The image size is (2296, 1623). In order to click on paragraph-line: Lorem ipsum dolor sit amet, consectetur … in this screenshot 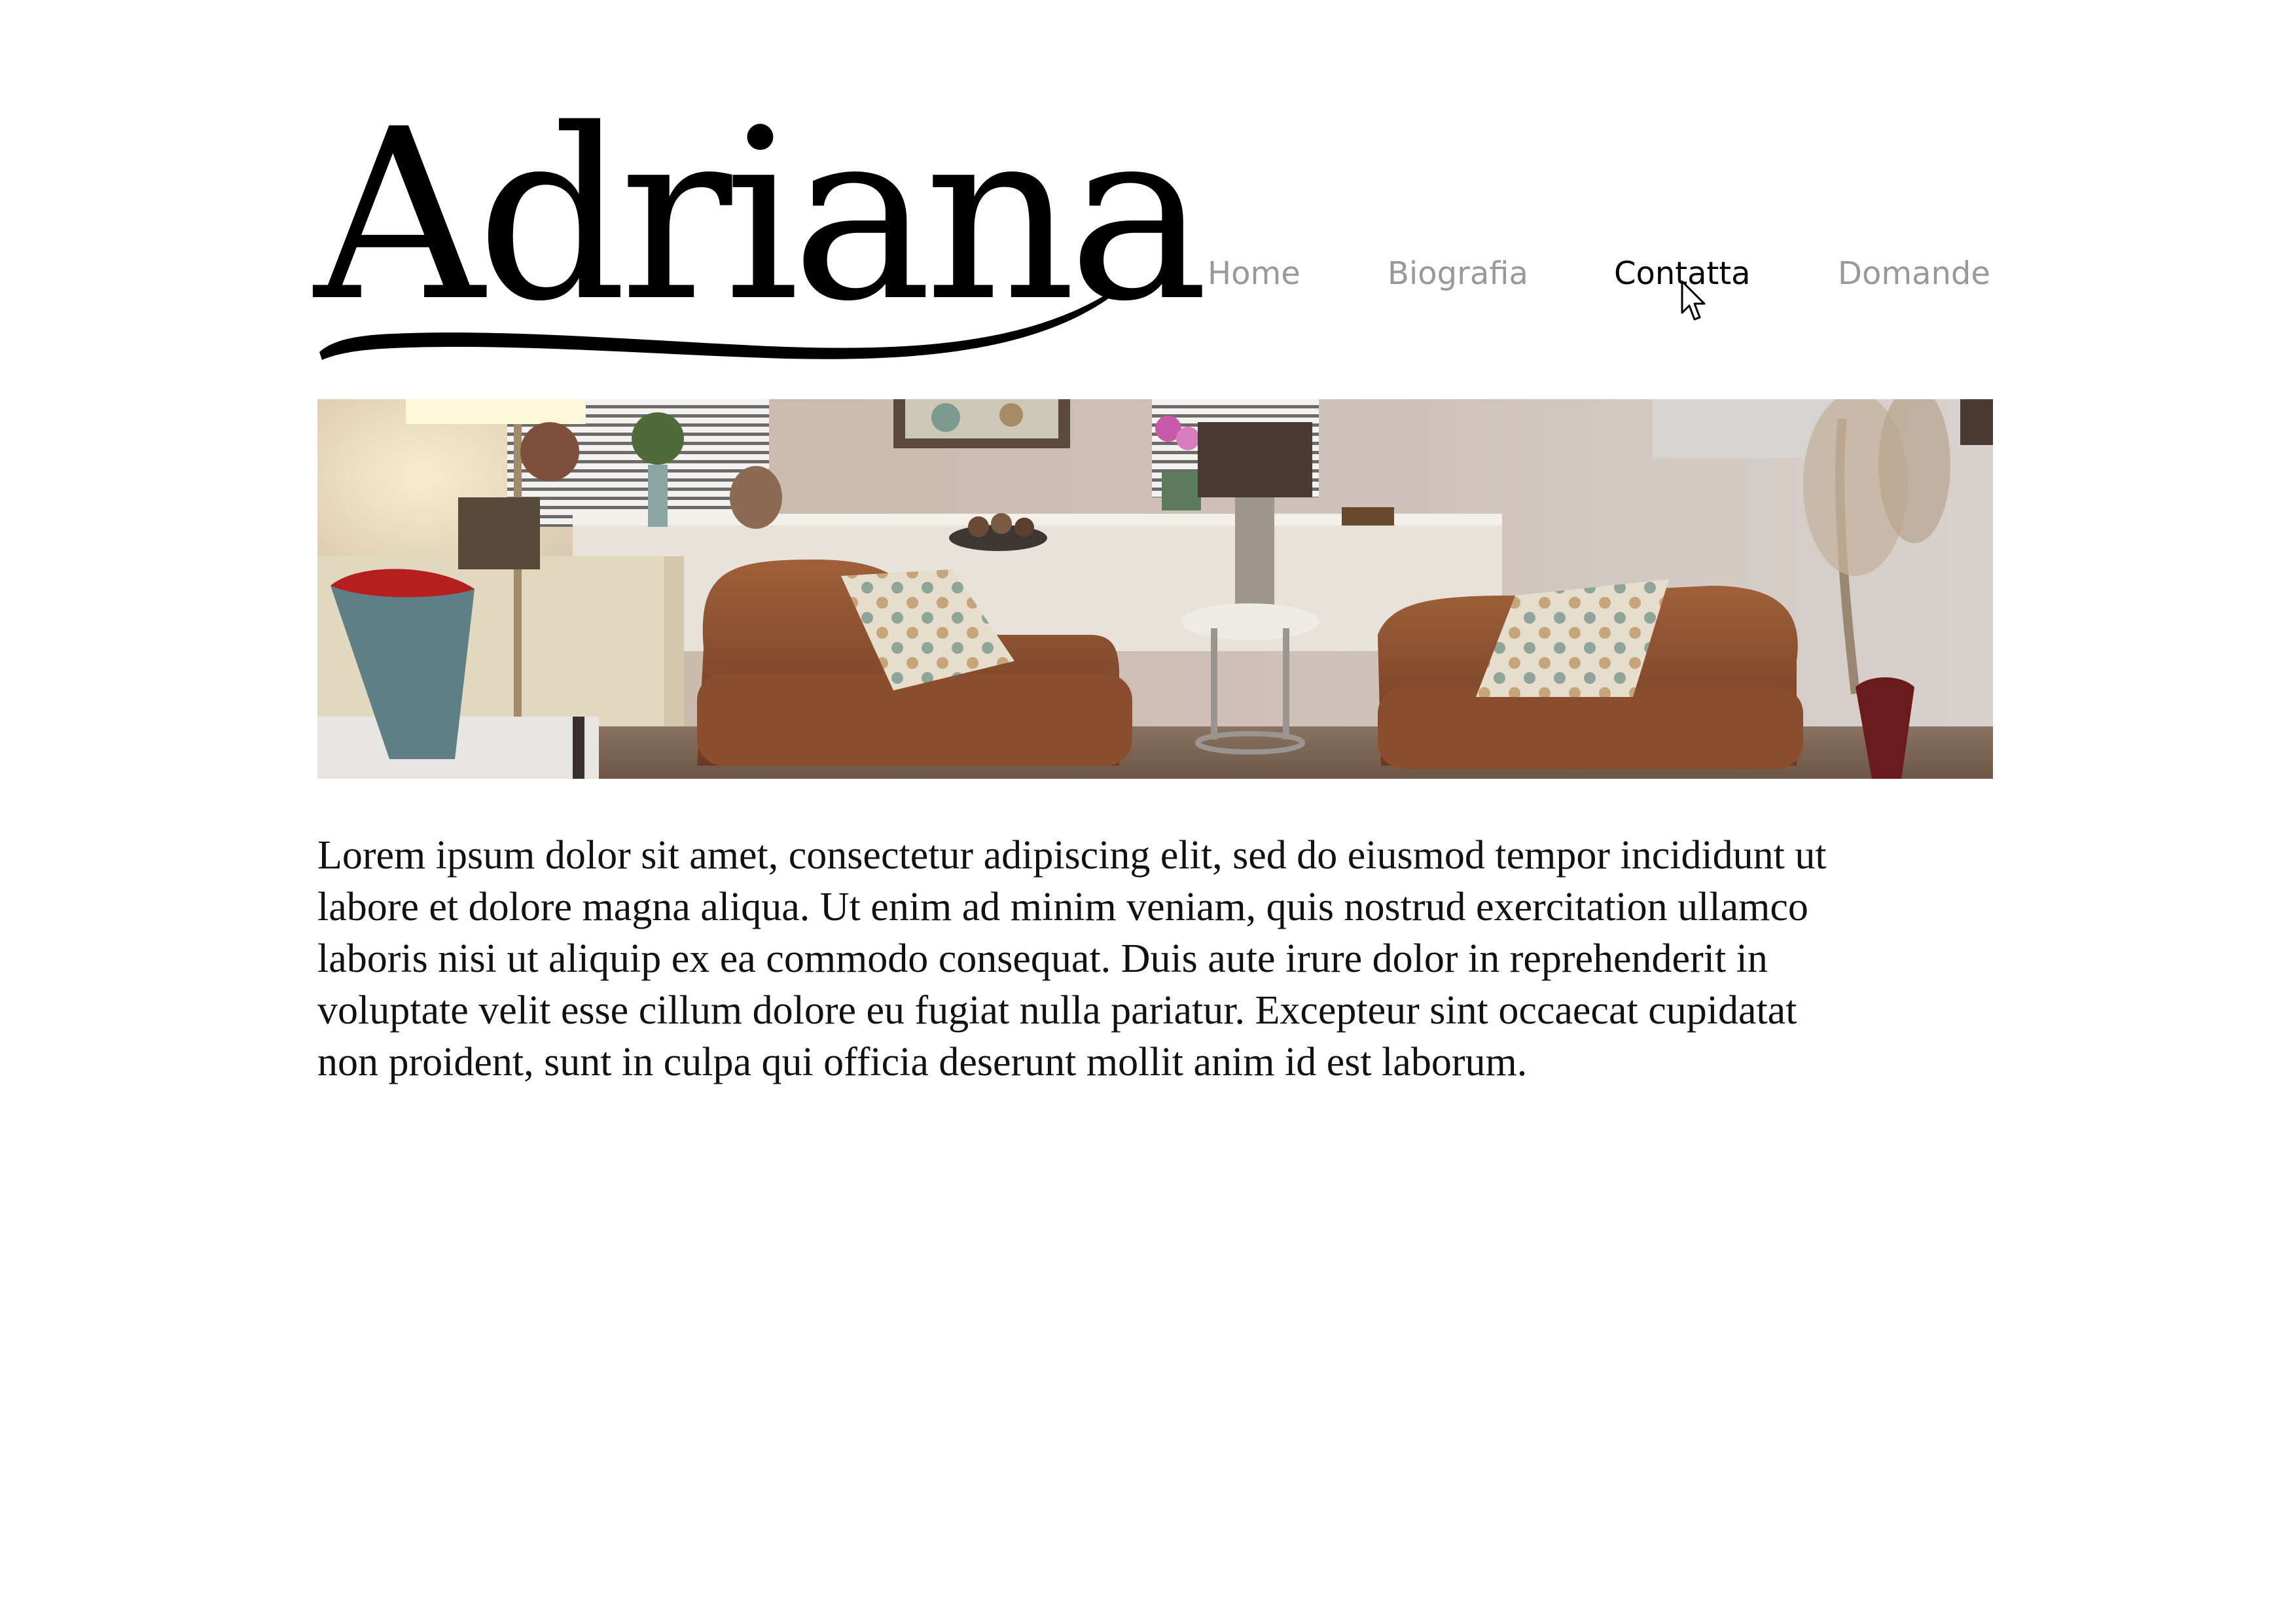, I will do `click(1072, 855)`.